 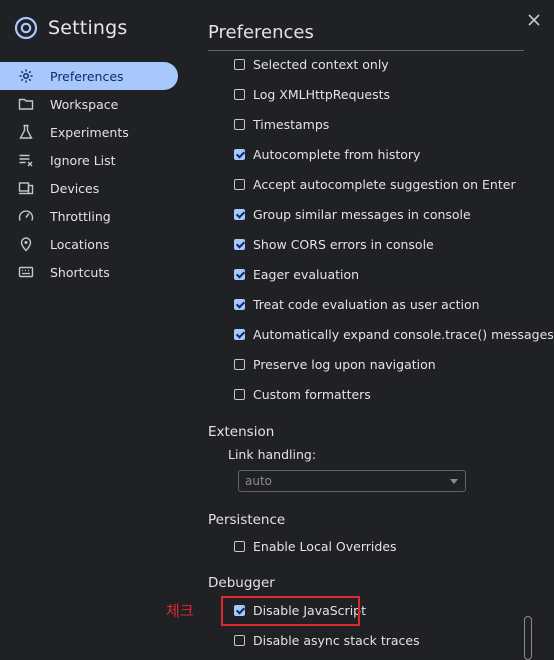 What do you see at coordinates (366, 304) in the screenshot?
I see `option-label: Treat code evaluation as user action` at bounding box center [366, 304].